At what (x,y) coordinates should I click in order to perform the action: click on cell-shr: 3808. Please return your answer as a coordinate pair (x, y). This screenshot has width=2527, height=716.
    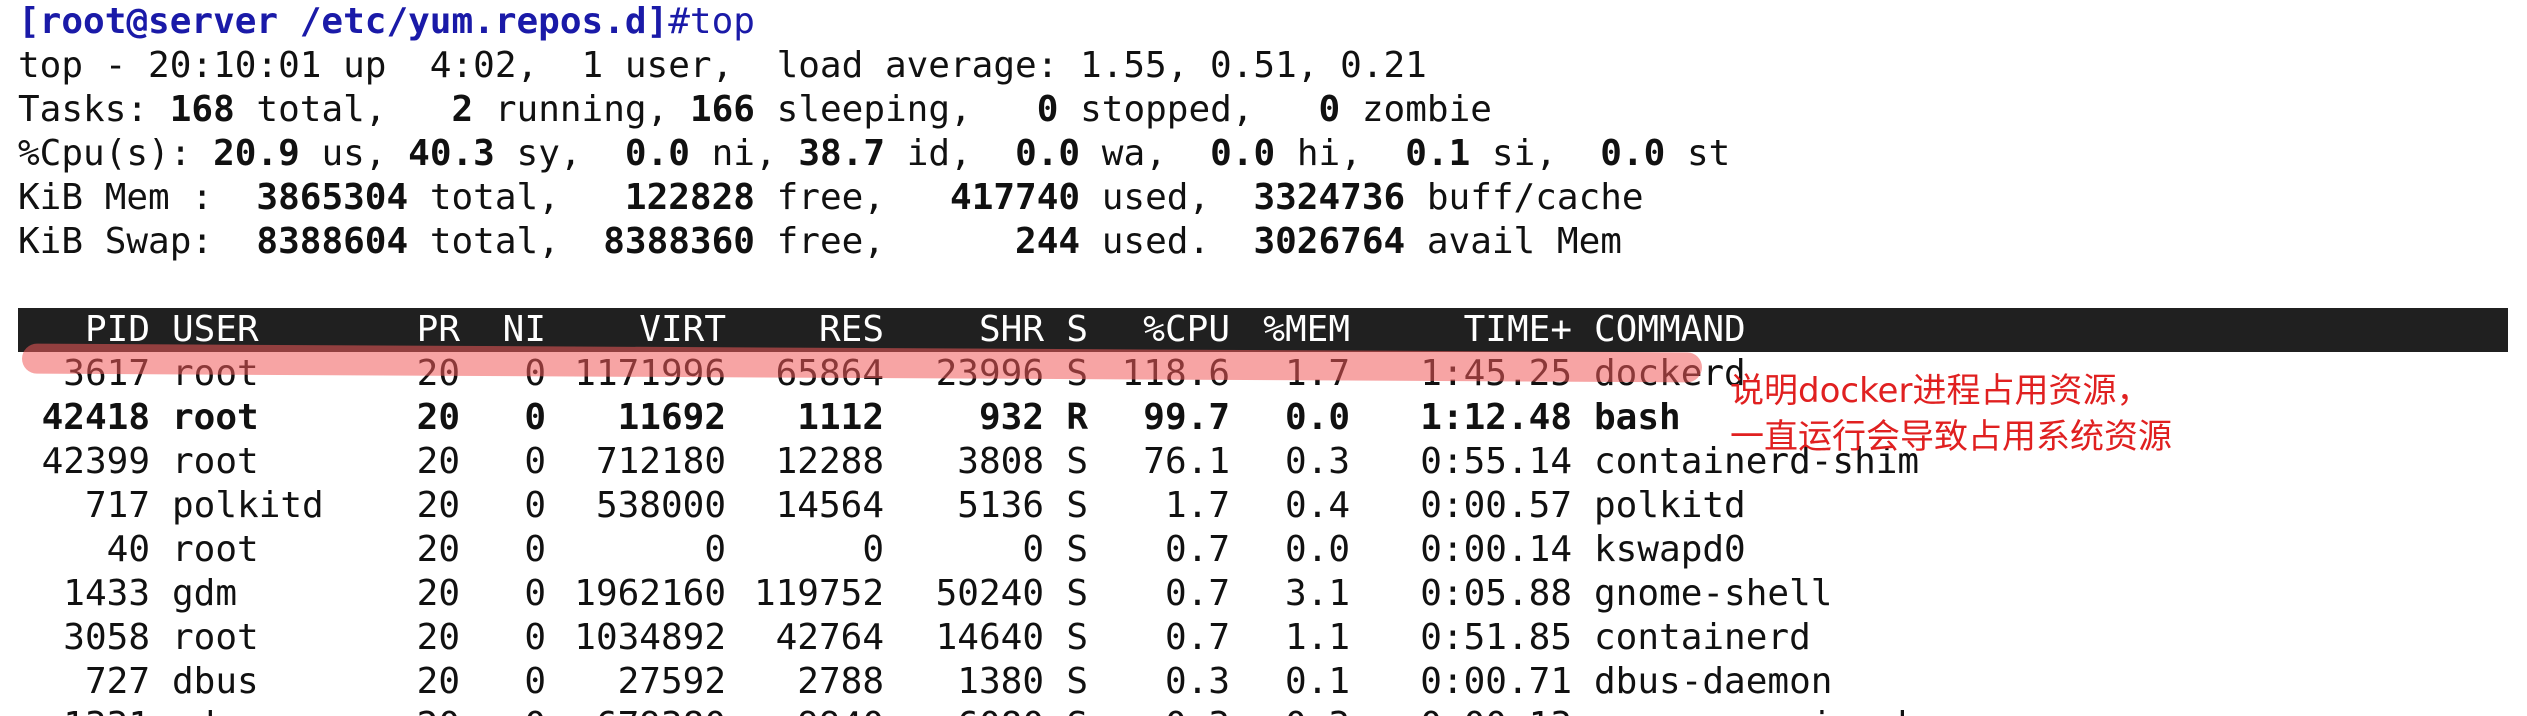
    Looking at the image, I should click on (1000, 461).